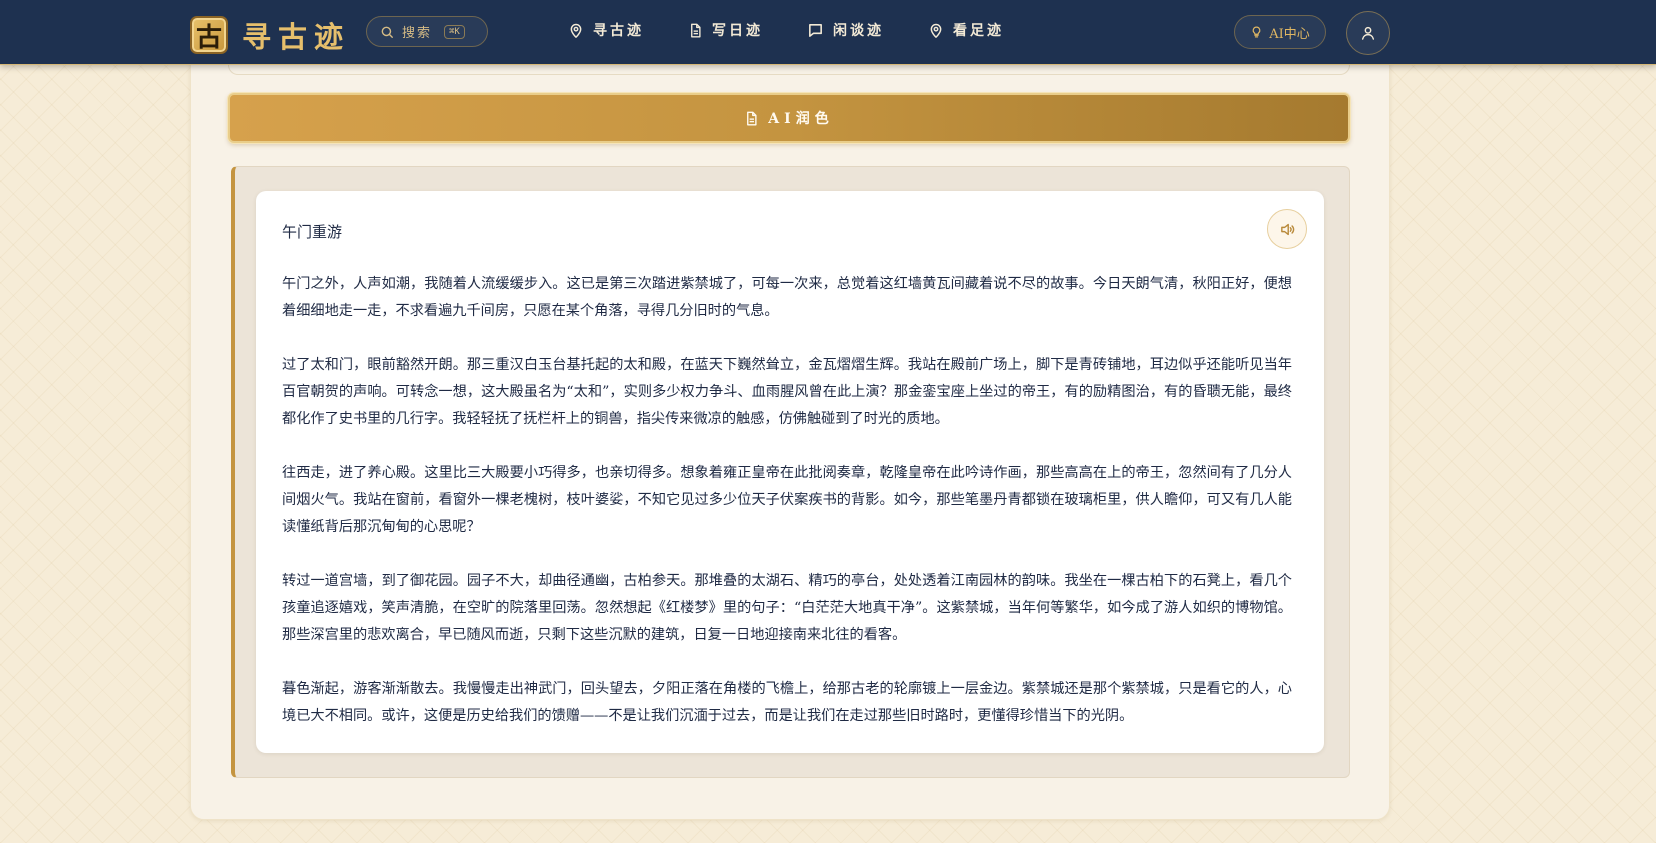  I want to click on nav-item-explore: 寻古迹, so click(606, 30).